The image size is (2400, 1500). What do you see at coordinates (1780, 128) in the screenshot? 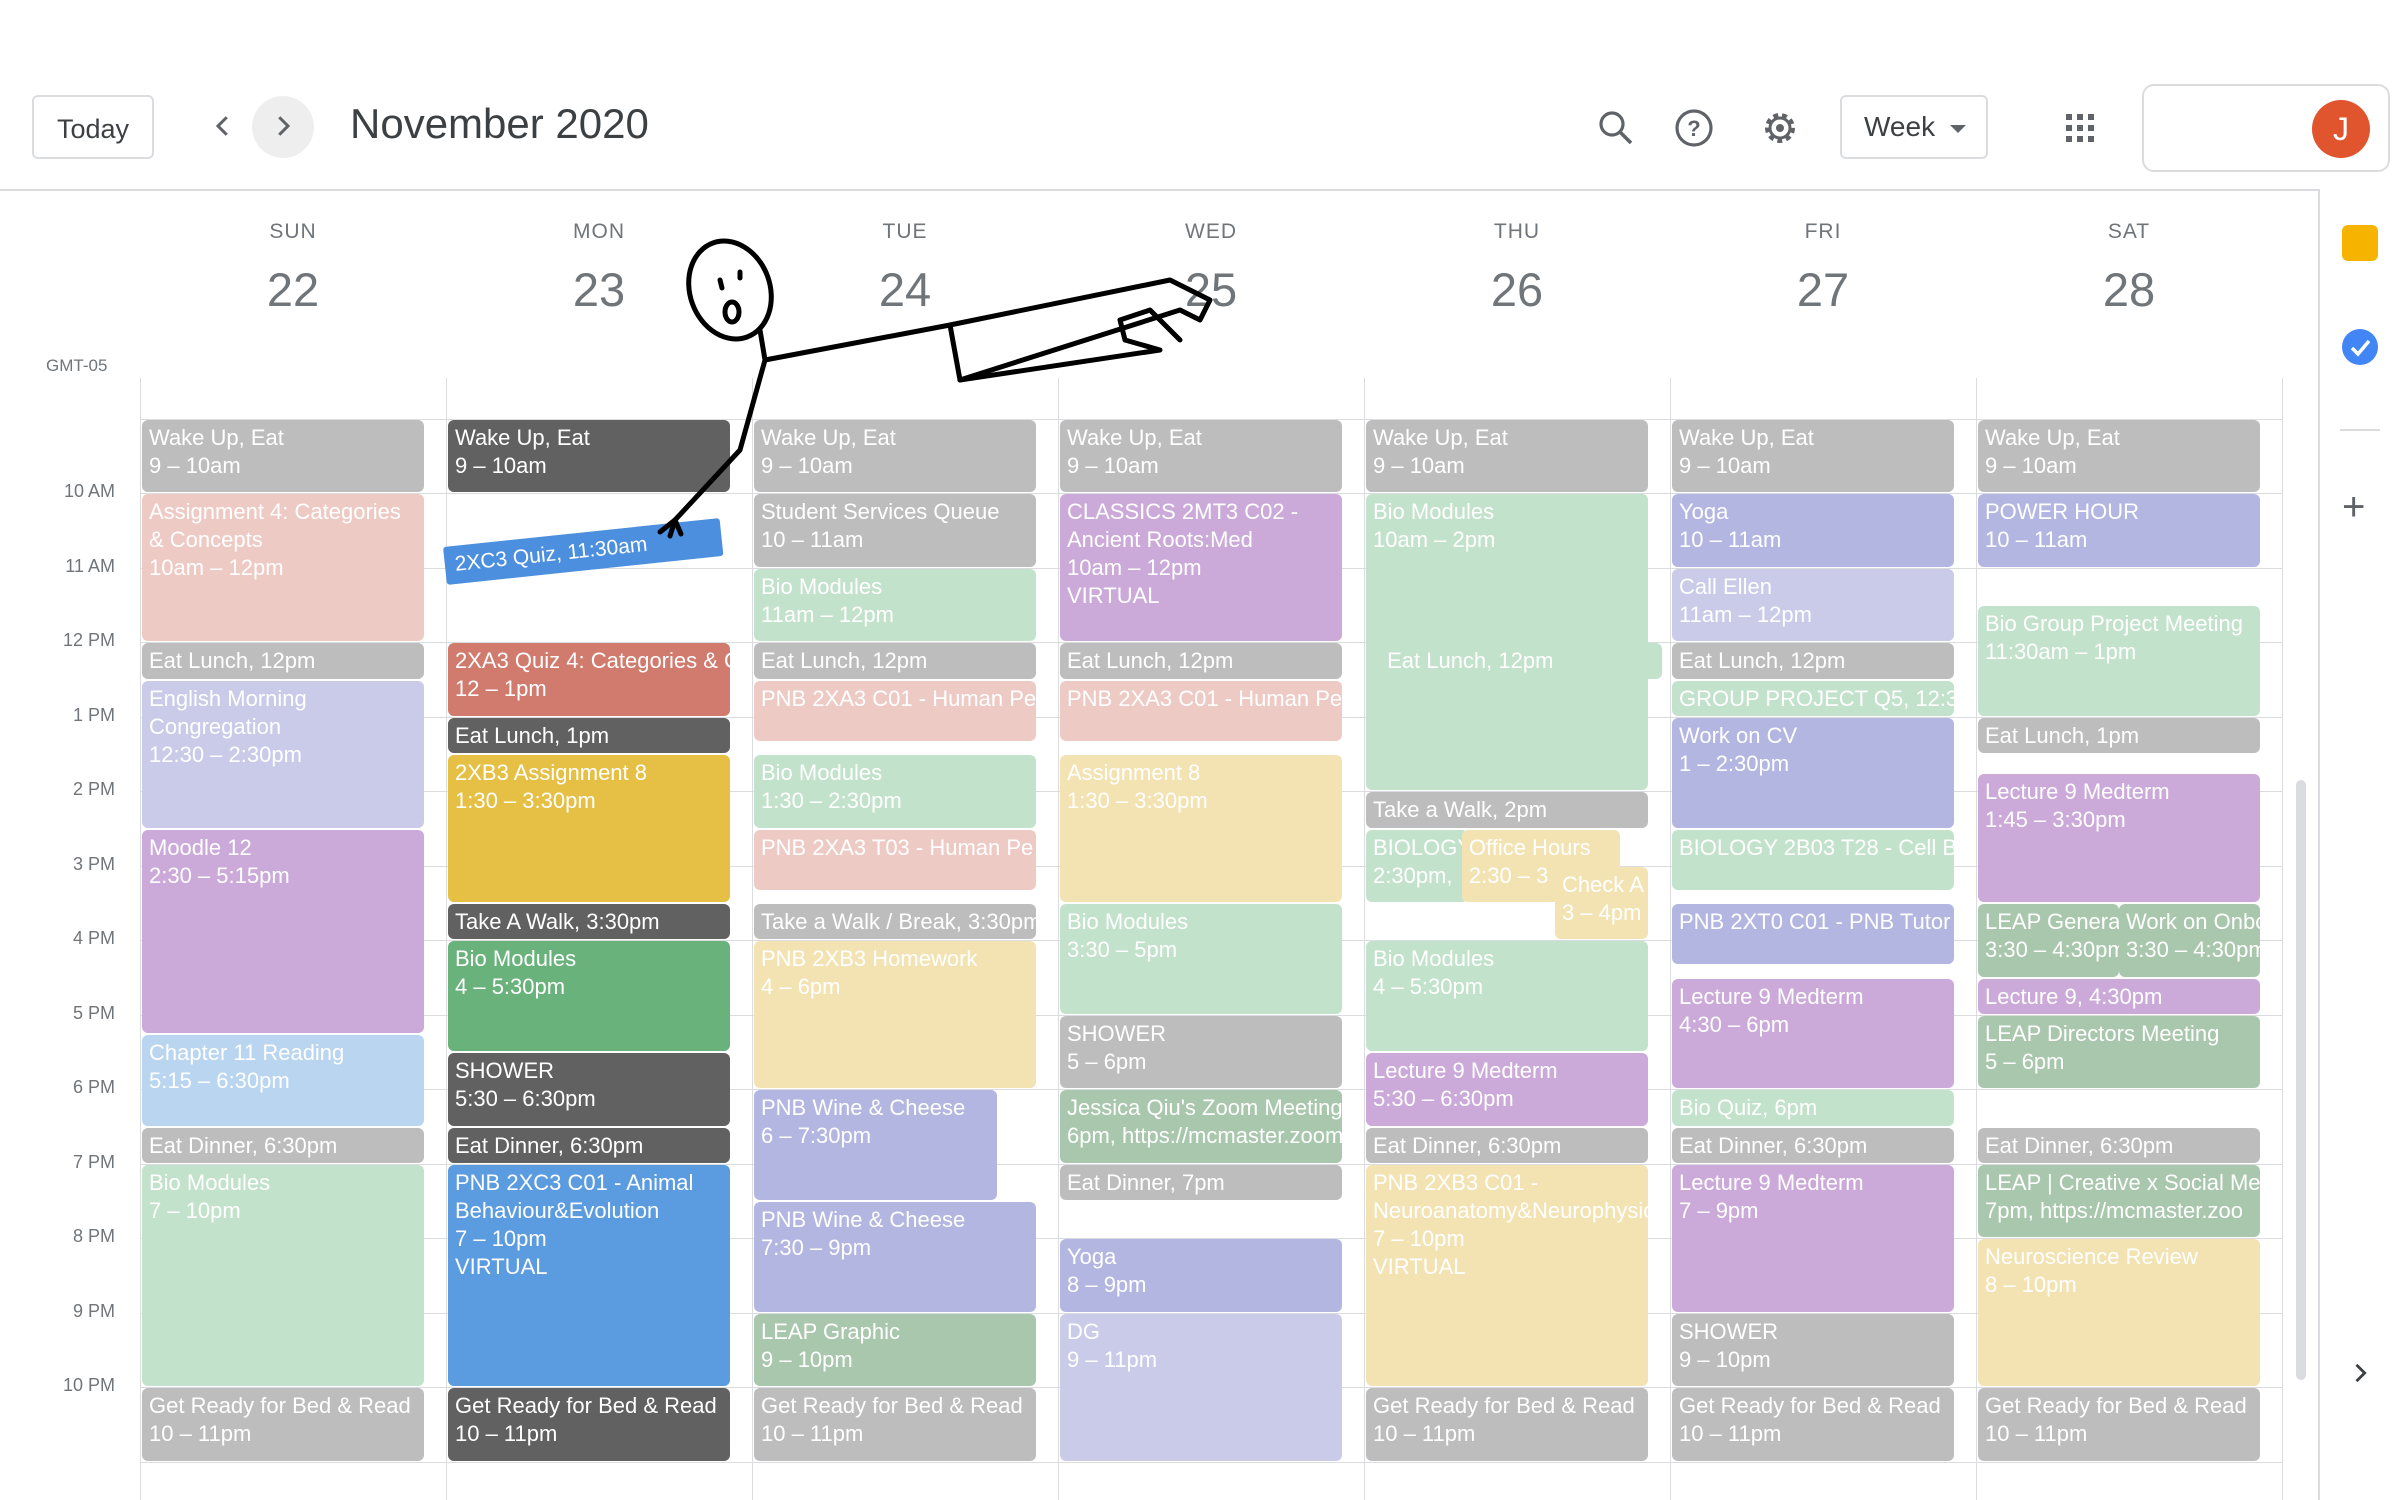
I see `settings-button` at bounding box center [1780, 128].